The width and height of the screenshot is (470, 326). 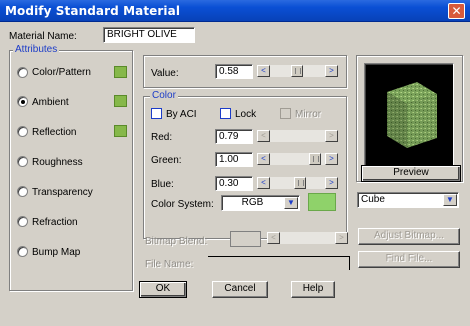 I want to click on title-bar: Modify Standard Material ✕, so click(x=235, y=11).